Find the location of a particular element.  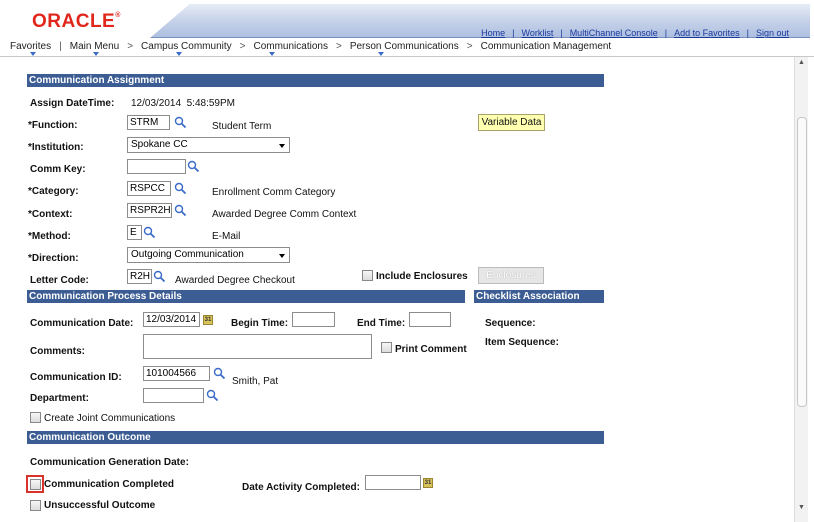

breadcrumb-person-communications: Person Communications is located at coordinates (404, 46).